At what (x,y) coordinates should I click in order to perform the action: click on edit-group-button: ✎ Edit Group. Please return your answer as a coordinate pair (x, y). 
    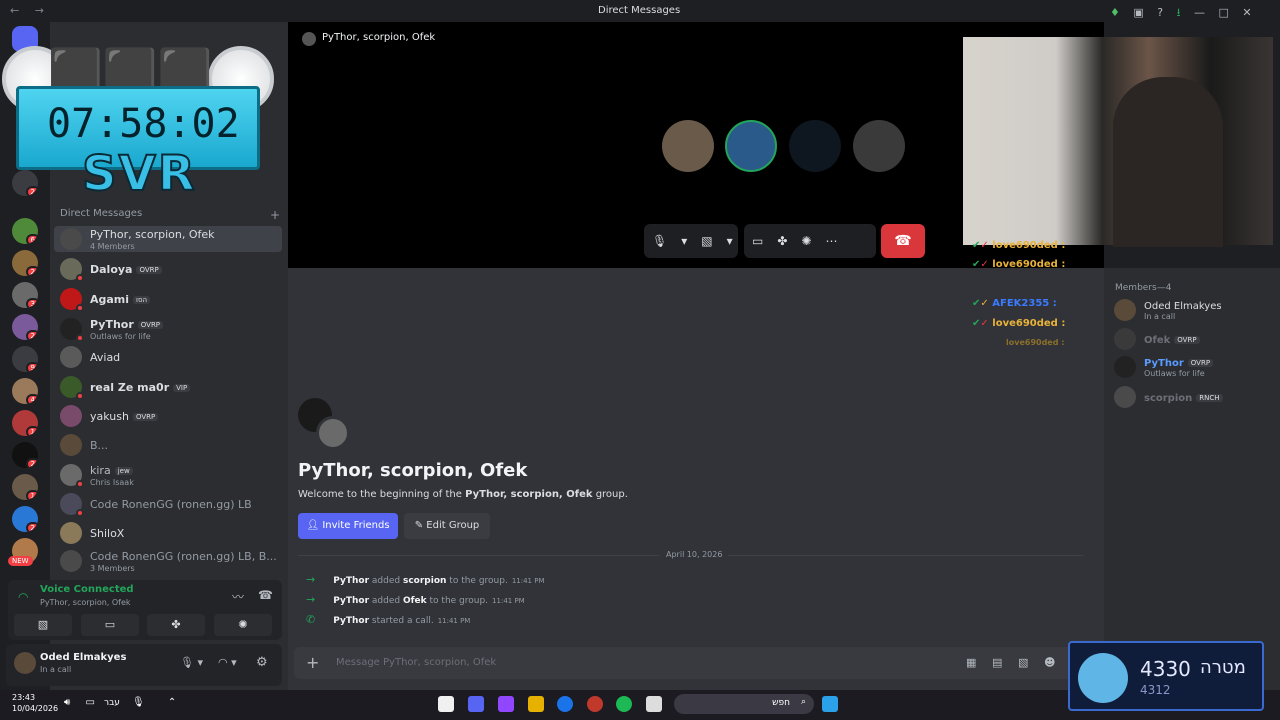
    Looking at the image, I should click on (447, 526).